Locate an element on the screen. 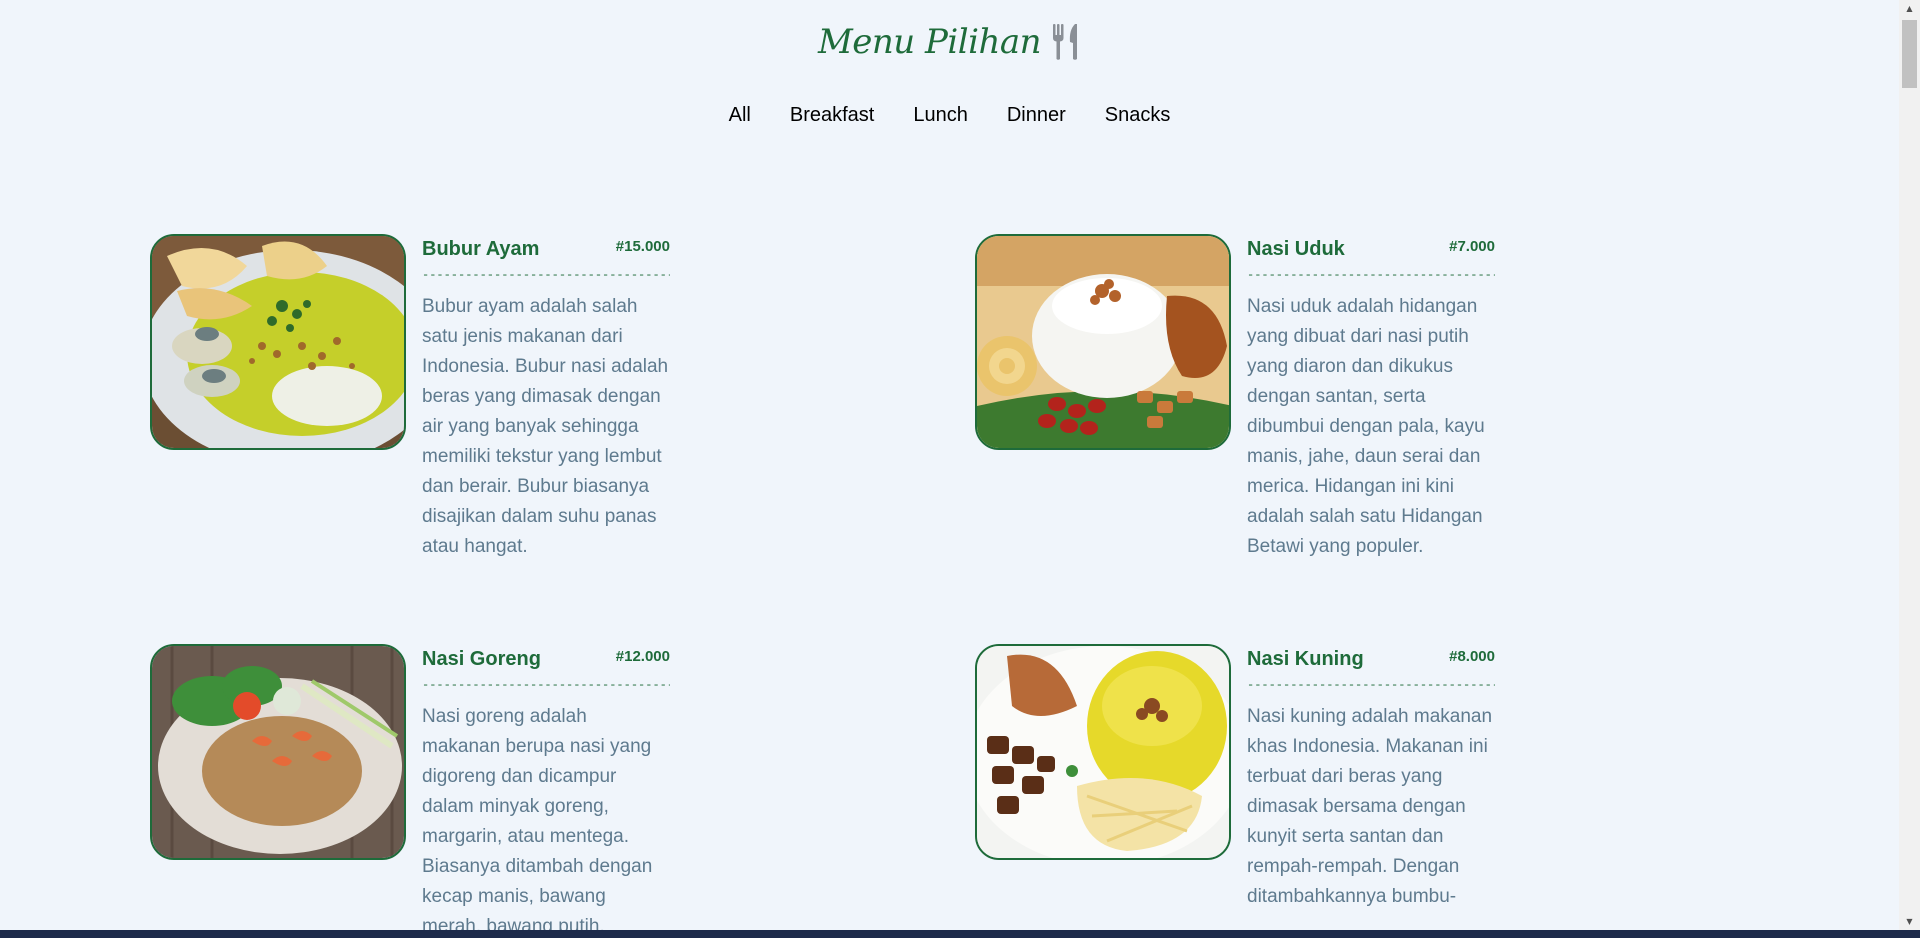 The width and height of the screenshot is (1920, 938). scroll-up-icon: ▲ is located at coordinates (1909, 8).